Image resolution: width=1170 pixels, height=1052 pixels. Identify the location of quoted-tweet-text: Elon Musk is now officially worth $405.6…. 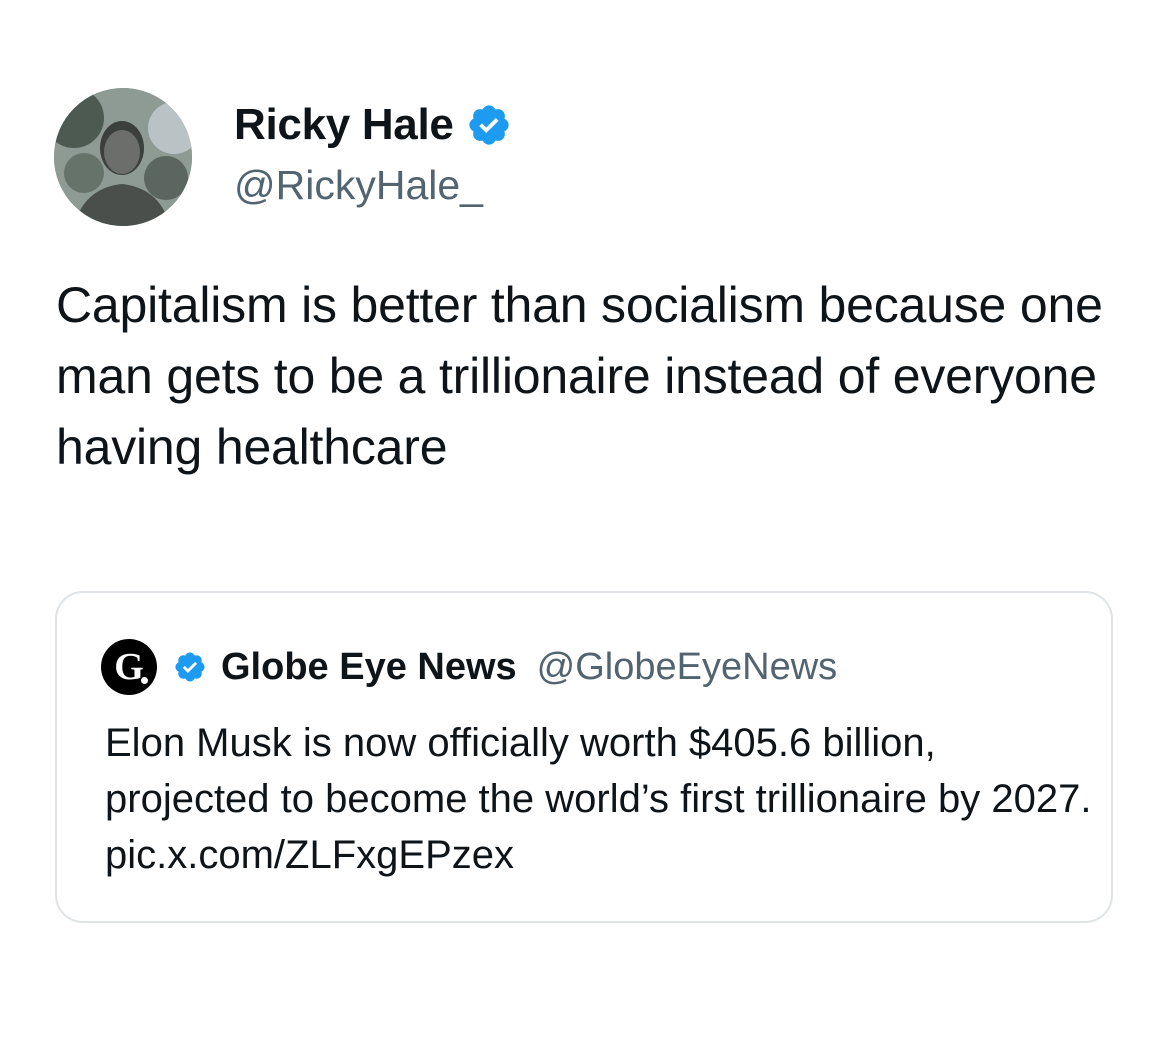
(598, 799).